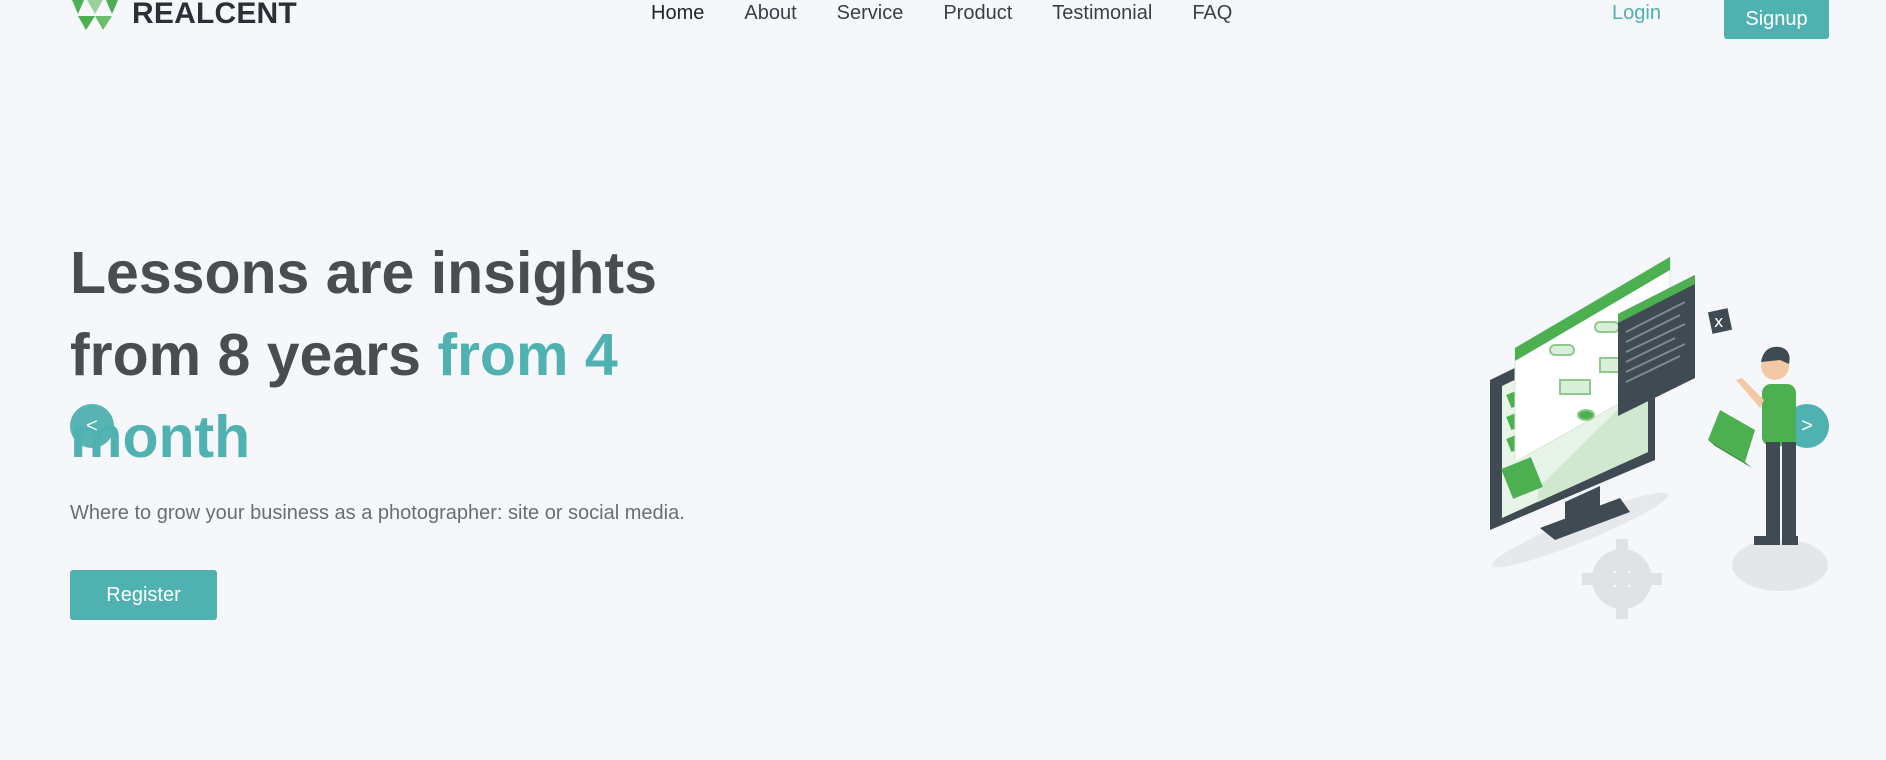  Describe the element at coordinates (870, 13) in the screenshot. I see `nav-service: Service` at that location.